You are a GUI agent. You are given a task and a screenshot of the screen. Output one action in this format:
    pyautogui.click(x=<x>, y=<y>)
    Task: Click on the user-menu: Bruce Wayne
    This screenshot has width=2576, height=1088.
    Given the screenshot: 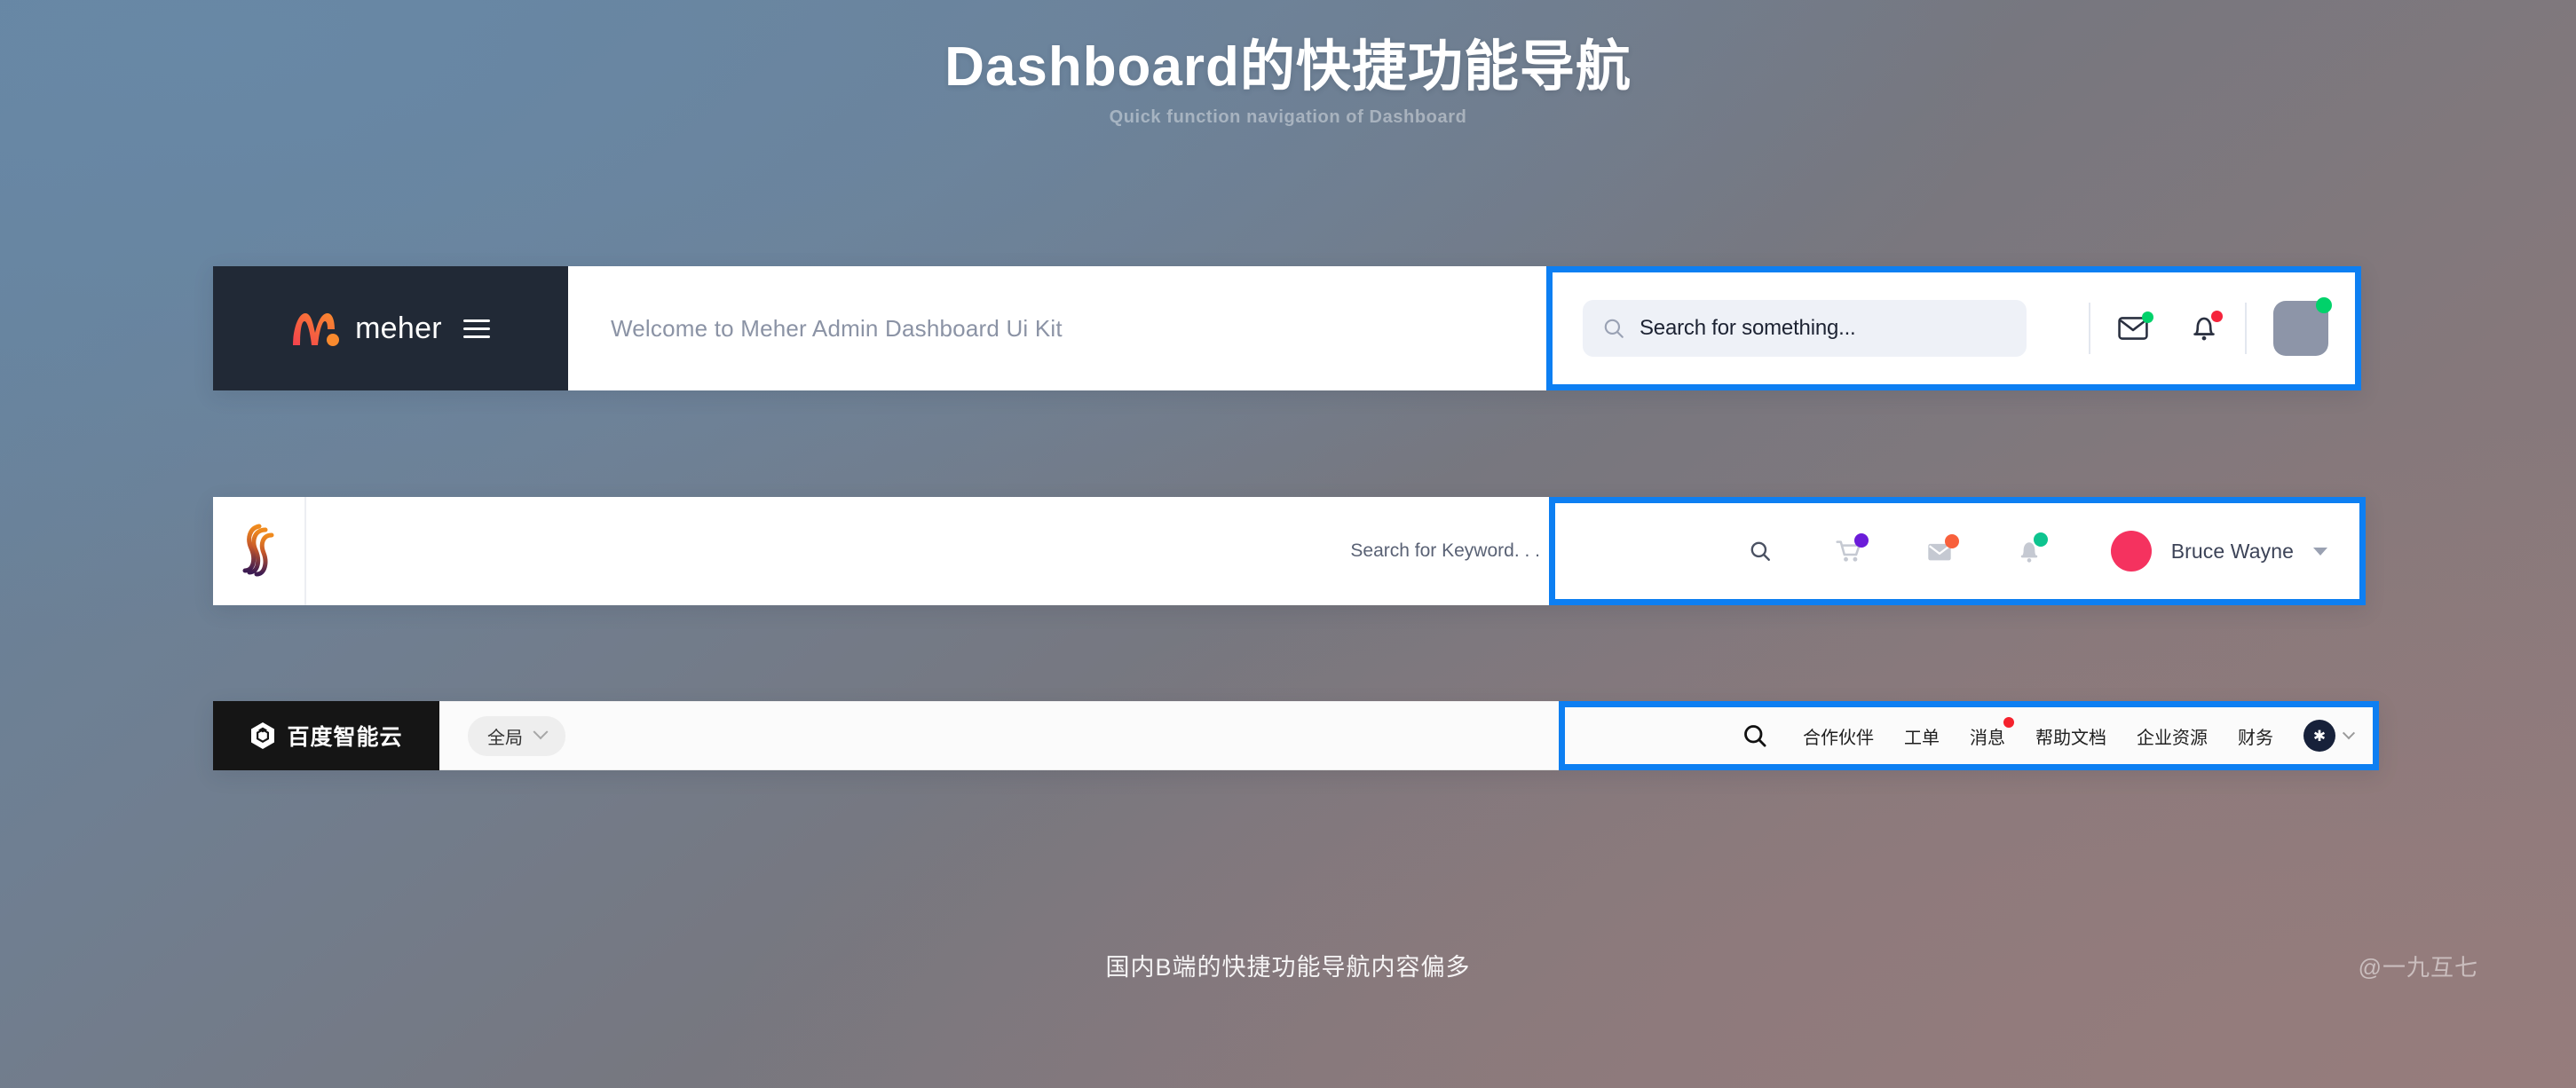 What is the action you would take?
    pyautogui.click(x=2218, y=552)
    